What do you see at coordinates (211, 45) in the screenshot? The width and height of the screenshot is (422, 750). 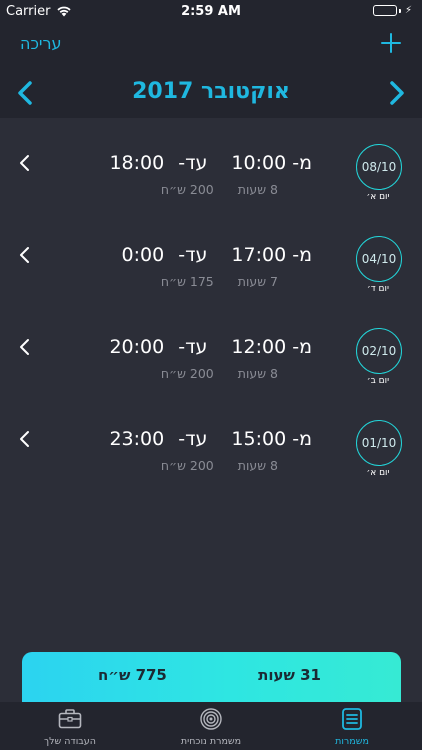 I see `nav-bar: עריכה` at bounding box center [211, 45].